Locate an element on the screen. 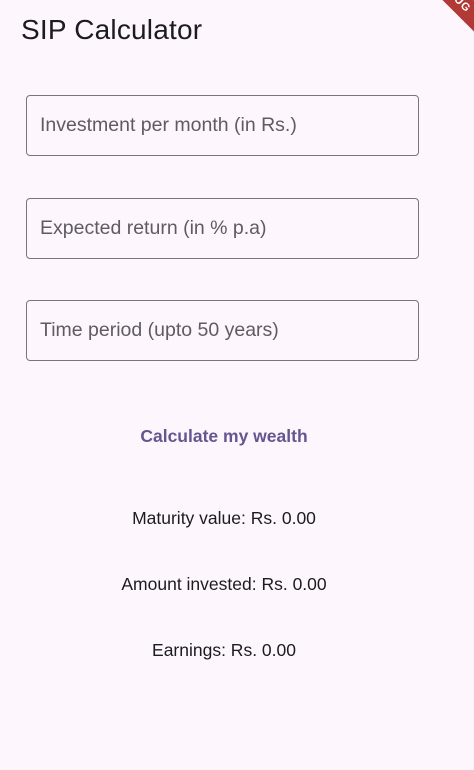 The image size is (474, 770). investment-input is located at coordinates (222, 125).